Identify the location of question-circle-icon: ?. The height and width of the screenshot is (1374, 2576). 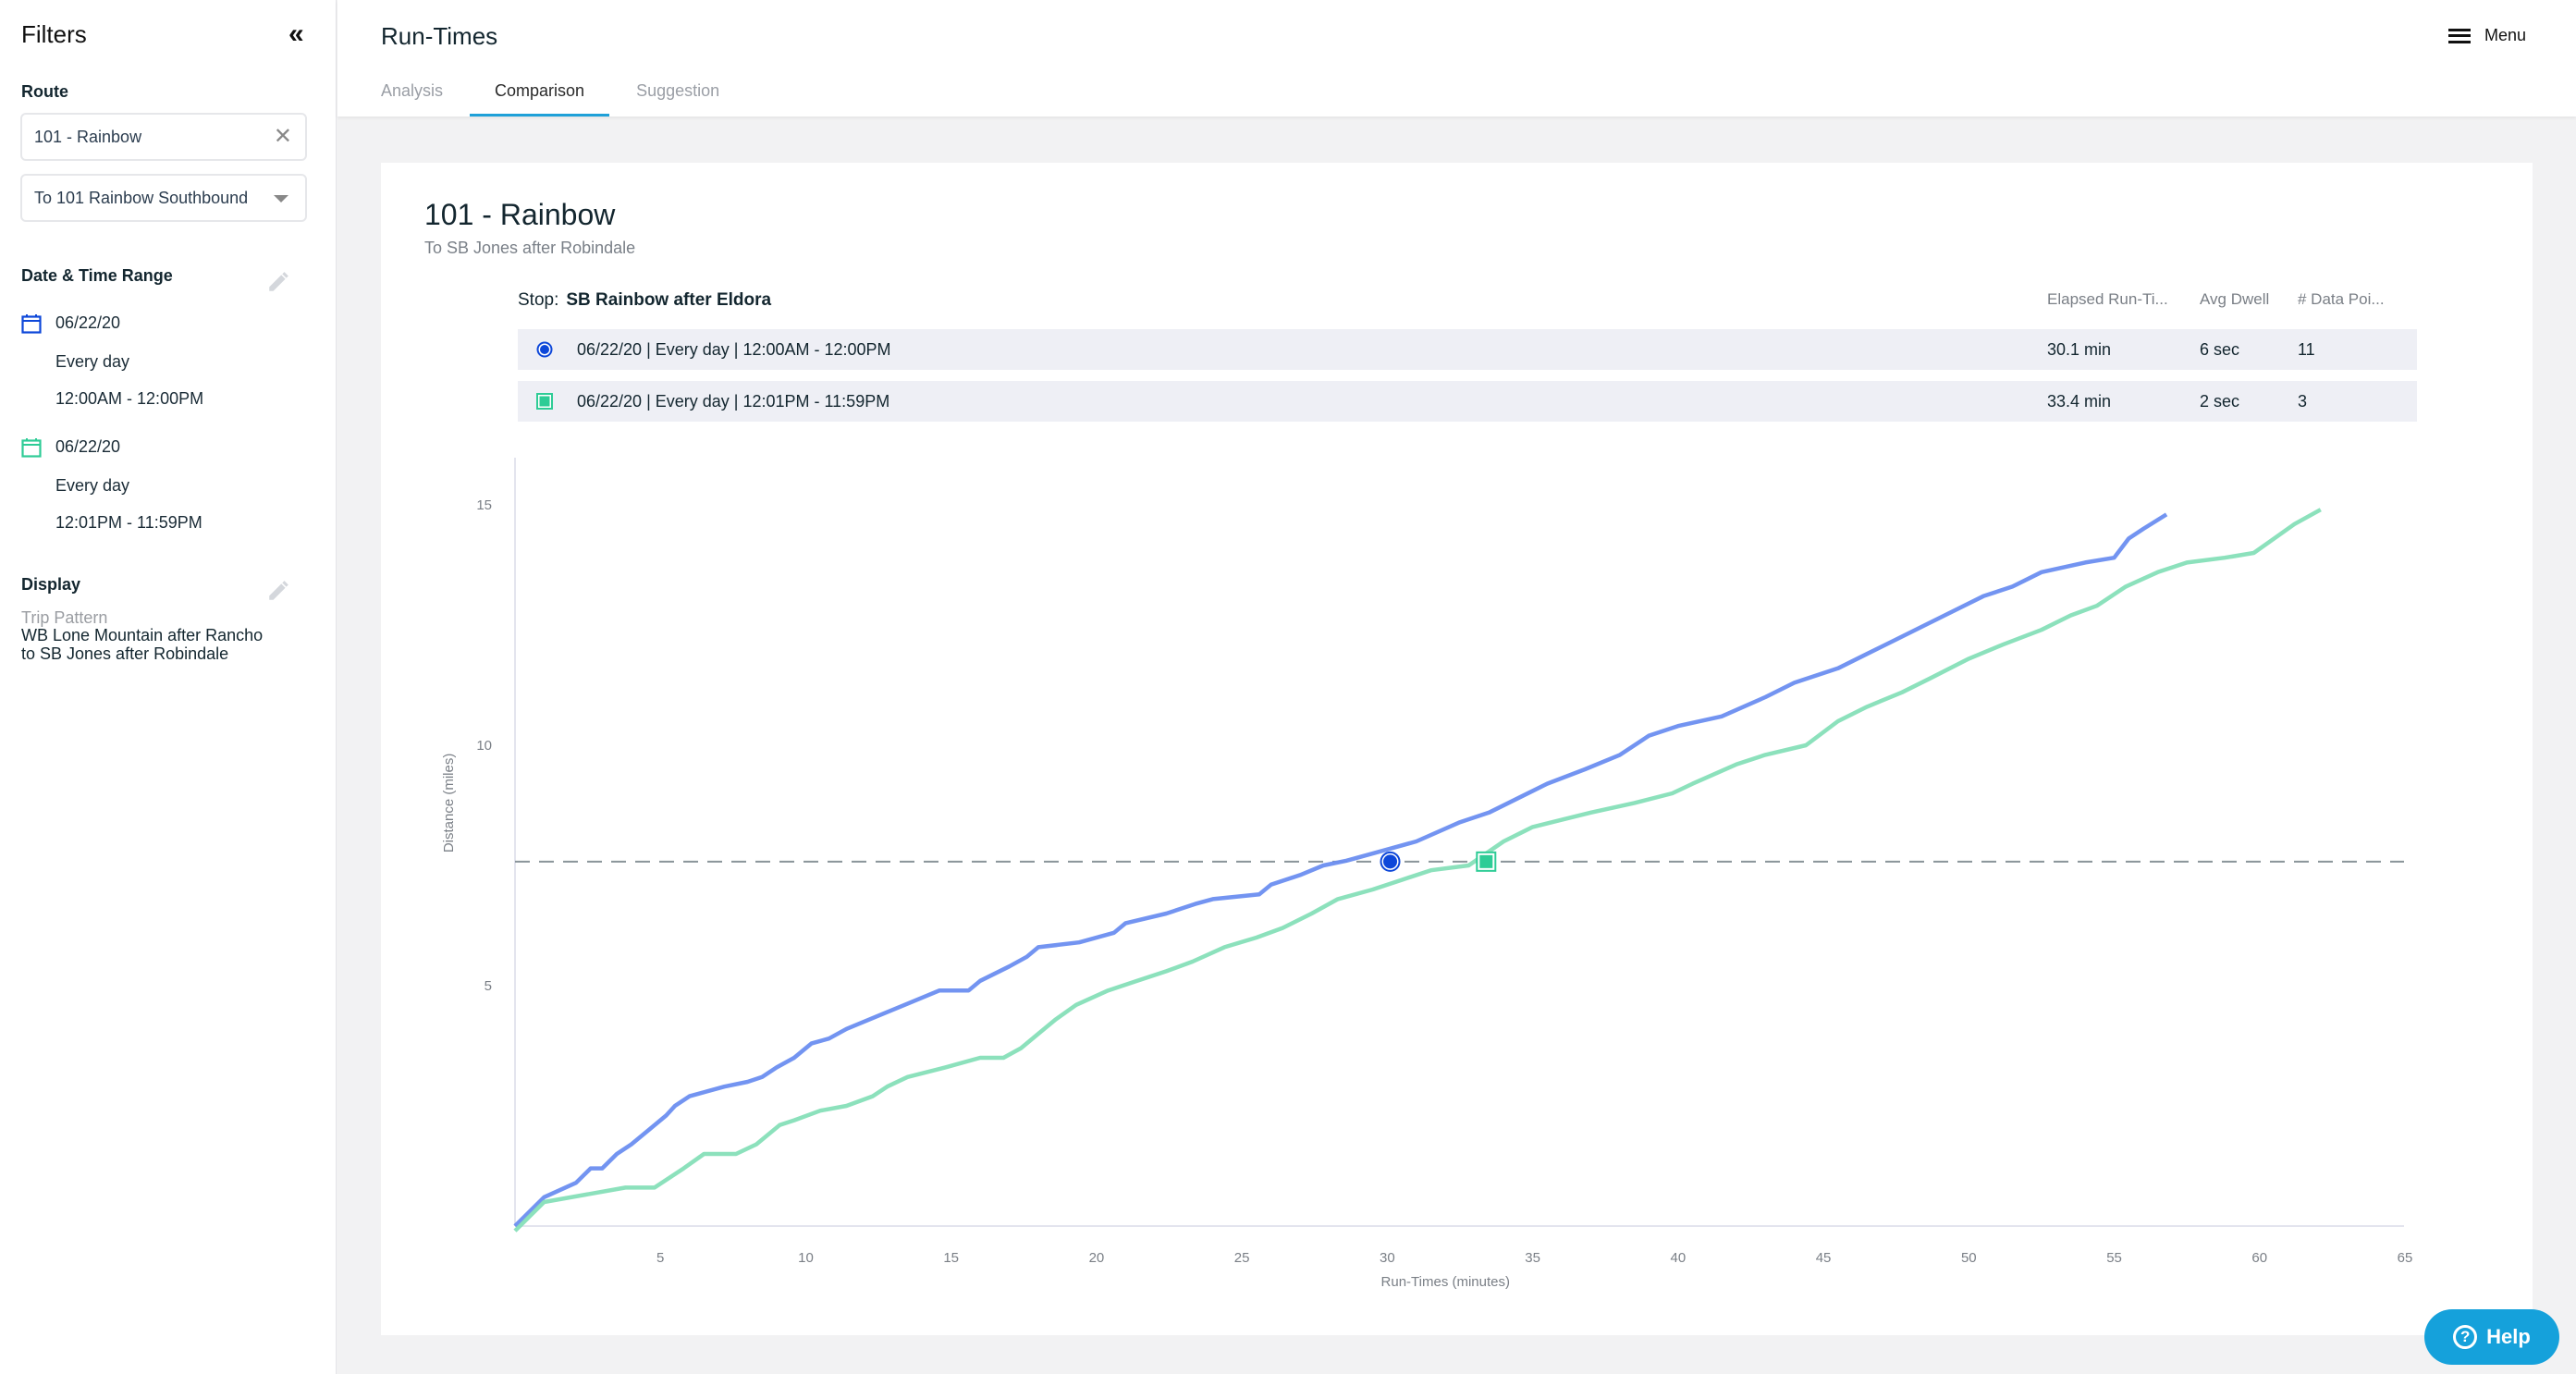
(2465, 1337).